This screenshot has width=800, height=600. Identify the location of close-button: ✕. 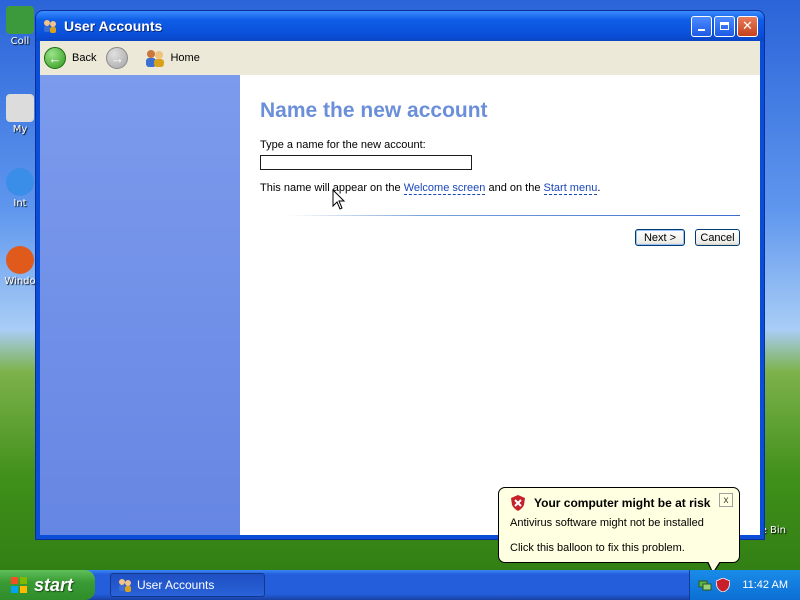
(747, 26).